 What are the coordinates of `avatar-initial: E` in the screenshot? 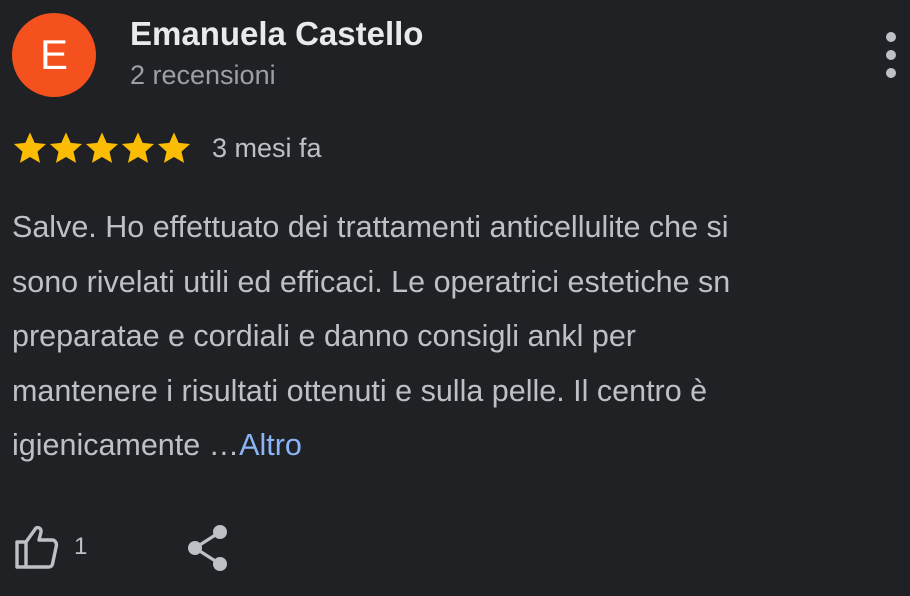 It's located at (53, 54).